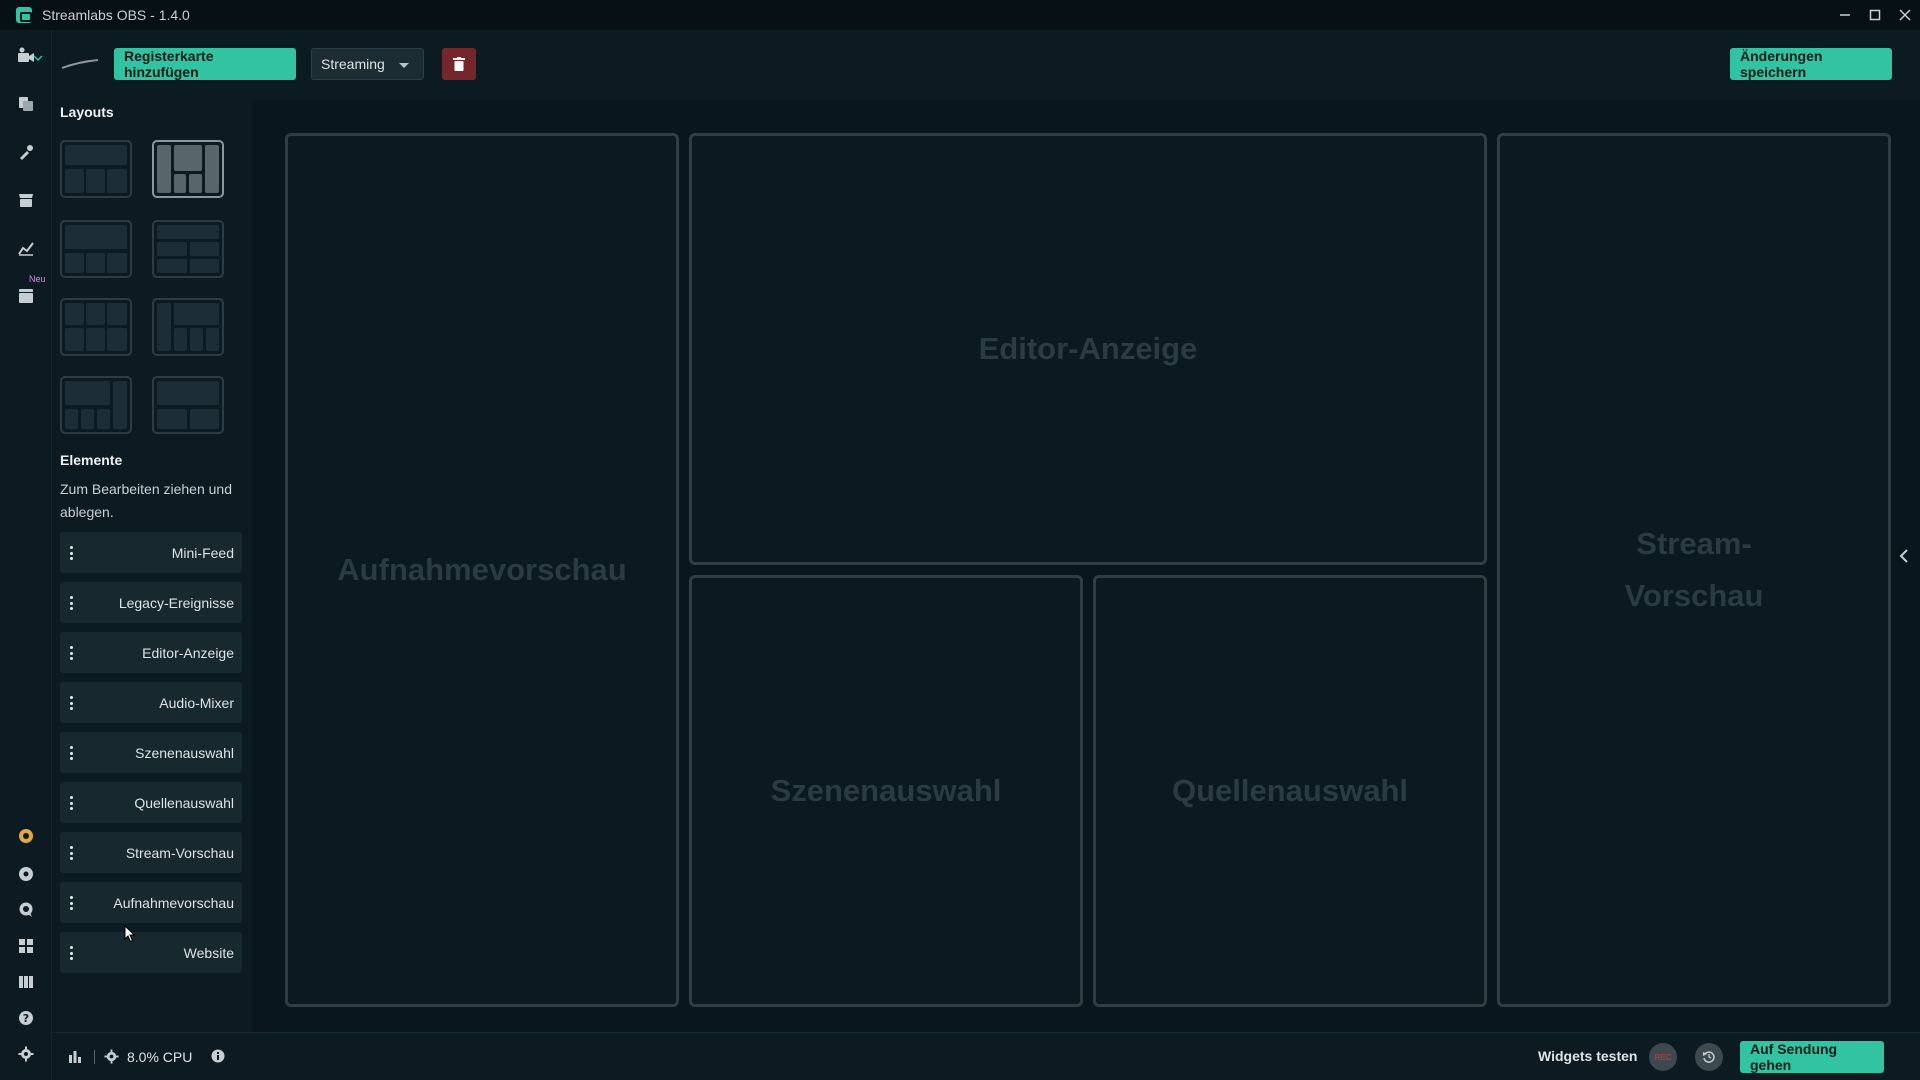 Image resolution: width=1920 pixels, height=1080 pixels. I want to click on chevron-down-icon, so click(38, 58).